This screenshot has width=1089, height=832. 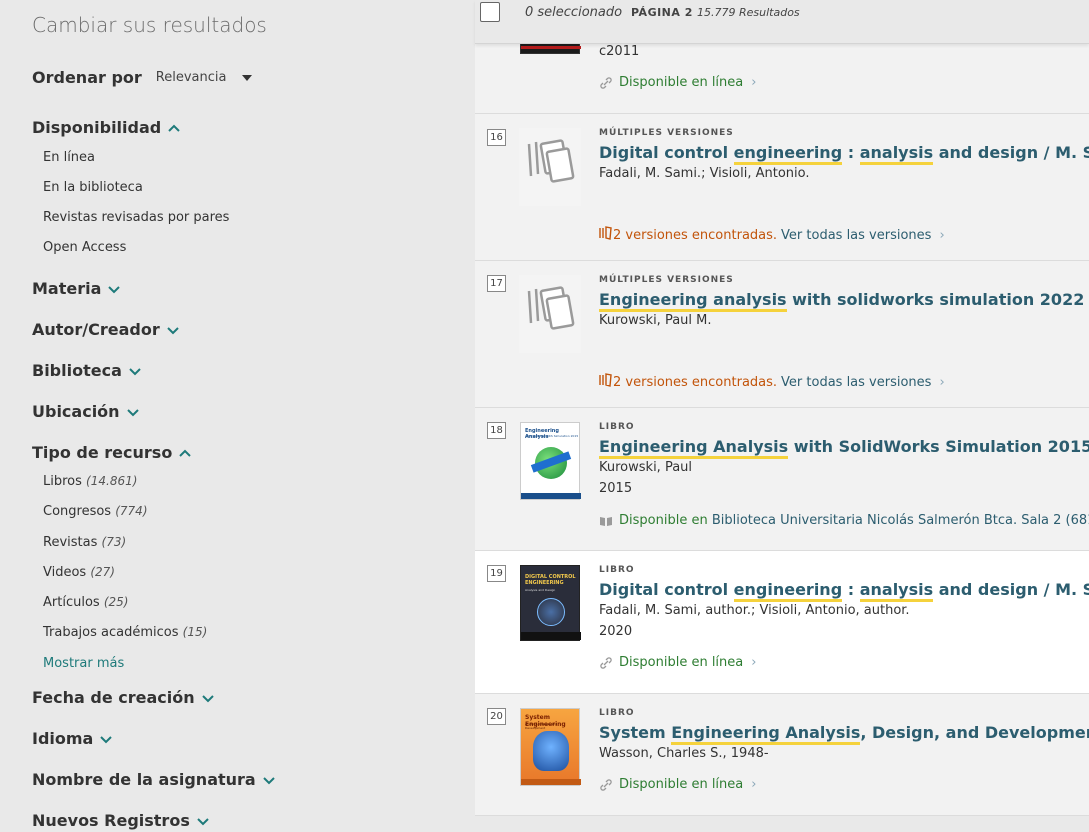 I want to click on facet-label: Ubicación, so click(x=76, y=411).